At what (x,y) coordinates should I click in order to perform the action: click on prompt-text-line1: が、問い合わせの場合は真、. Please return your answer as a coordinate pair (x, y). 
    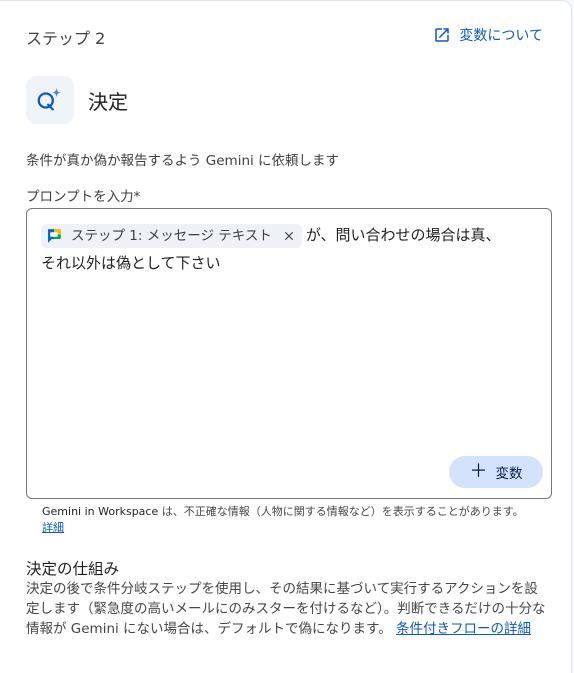
    Looking at the image, I should click on (403, 235).